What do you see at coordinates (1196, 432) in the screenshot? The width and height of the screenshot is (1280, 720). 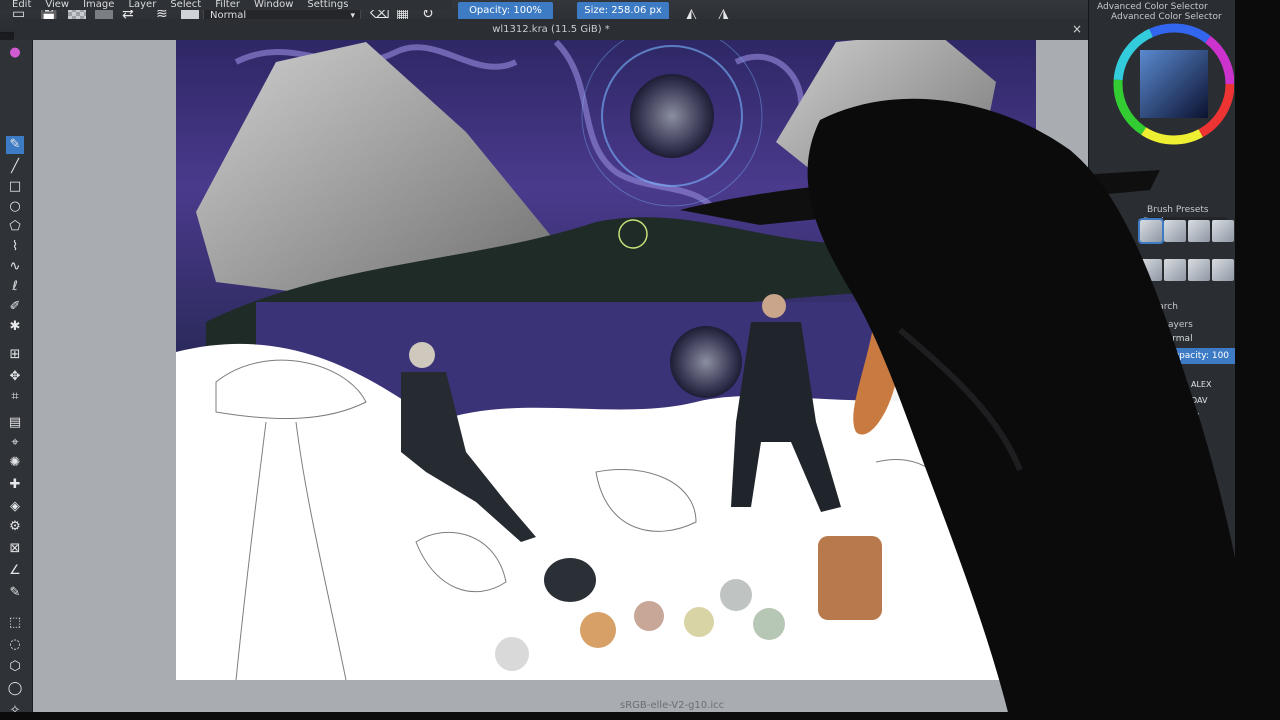 I see `layer-name: LO` at bounding box center [1196, 432].